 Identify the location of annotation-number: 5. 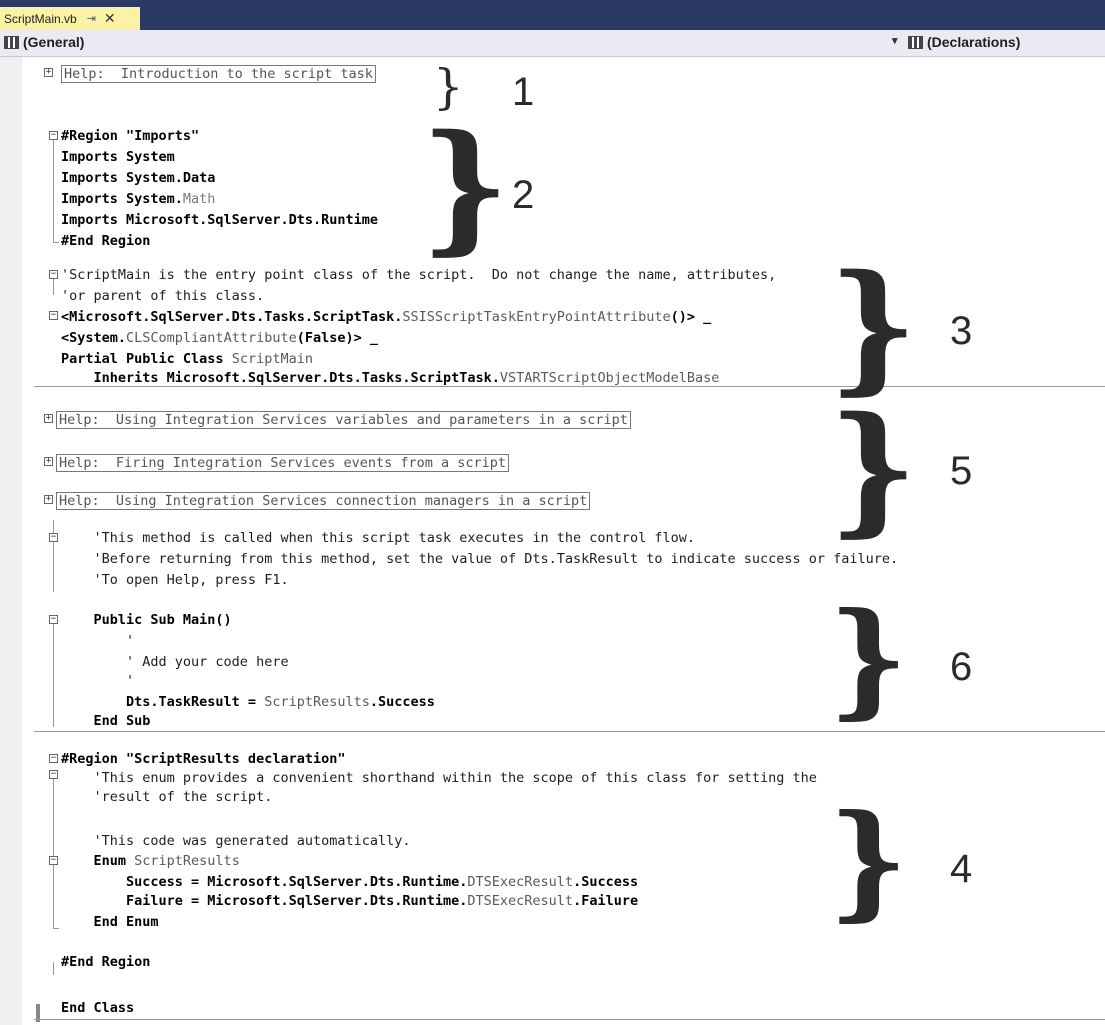
(961, 471).